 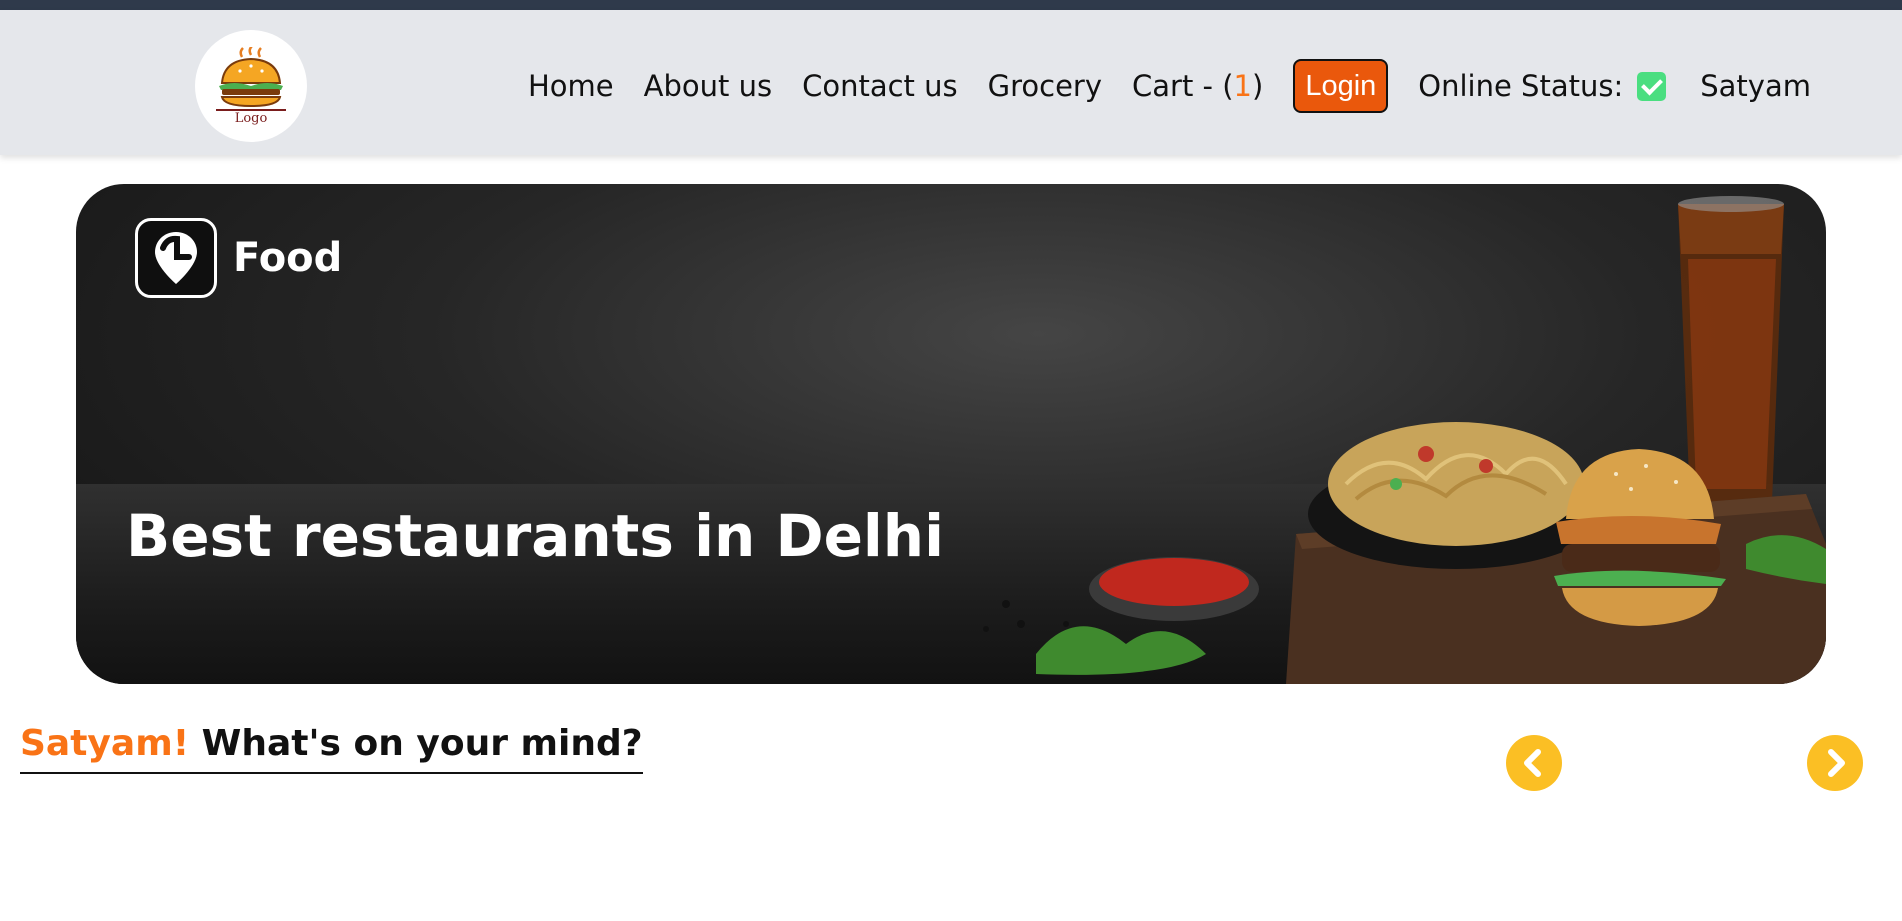 I want to click on login-button: Login, so click(x=1341, y=86).